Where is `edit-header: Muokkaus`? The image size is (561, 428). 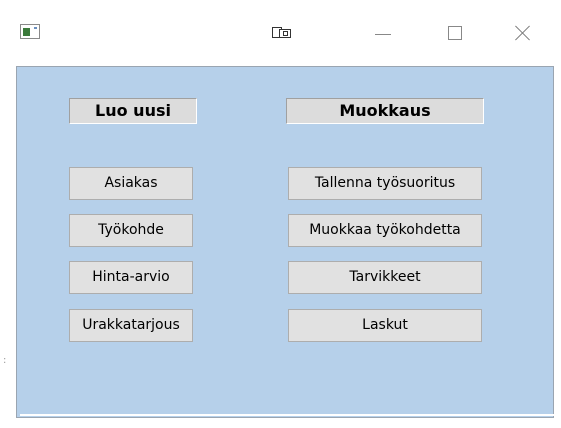 edit-header: Muokkaus is located at coordinates (385, 111).